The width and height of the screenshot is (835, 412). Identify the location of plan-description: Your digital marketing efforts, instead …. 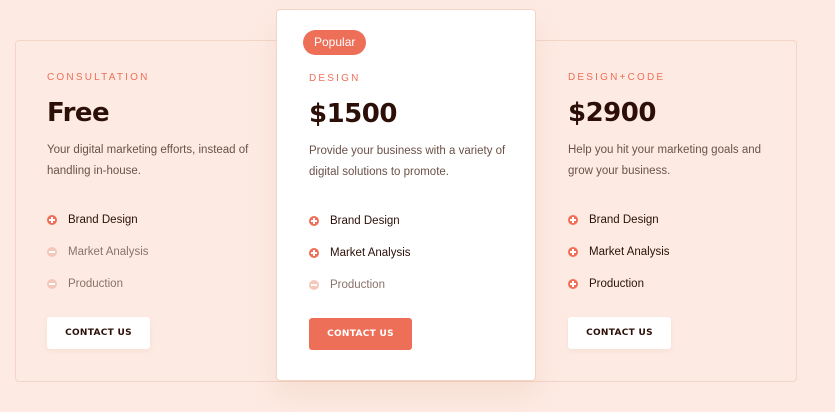
(148, 160).